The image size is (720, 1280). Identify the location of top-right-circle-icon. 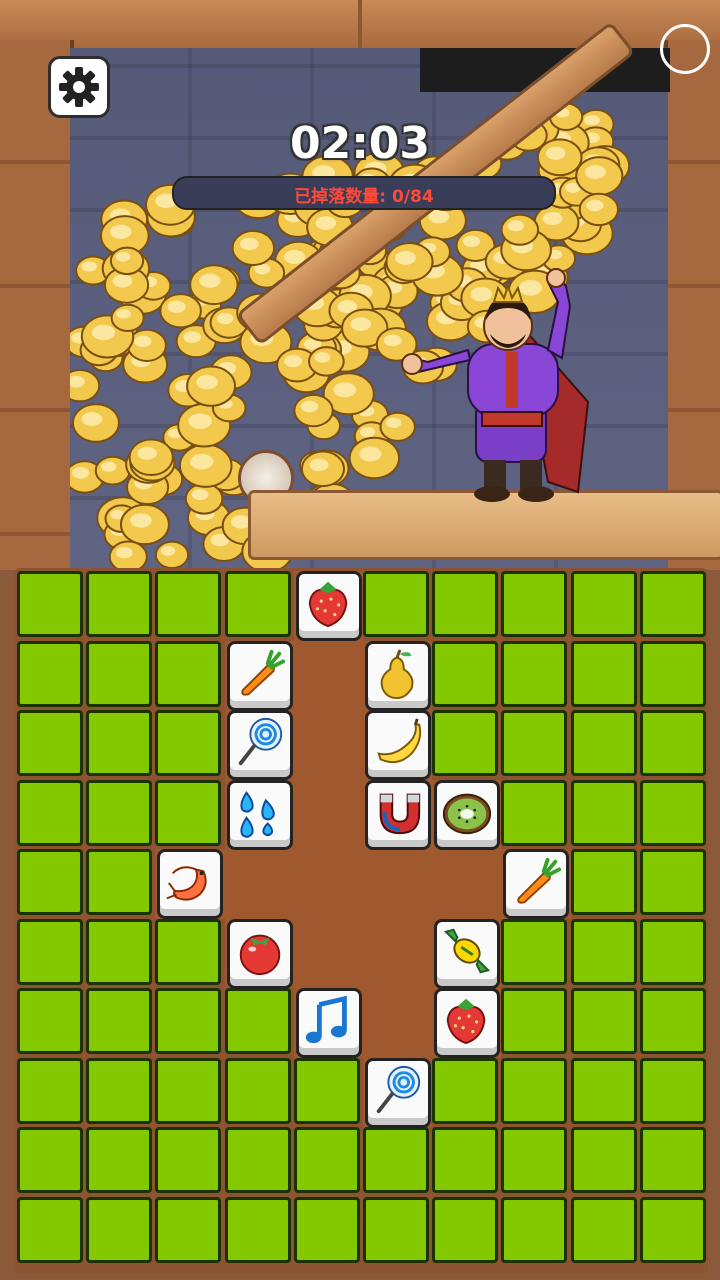
(685, 49).